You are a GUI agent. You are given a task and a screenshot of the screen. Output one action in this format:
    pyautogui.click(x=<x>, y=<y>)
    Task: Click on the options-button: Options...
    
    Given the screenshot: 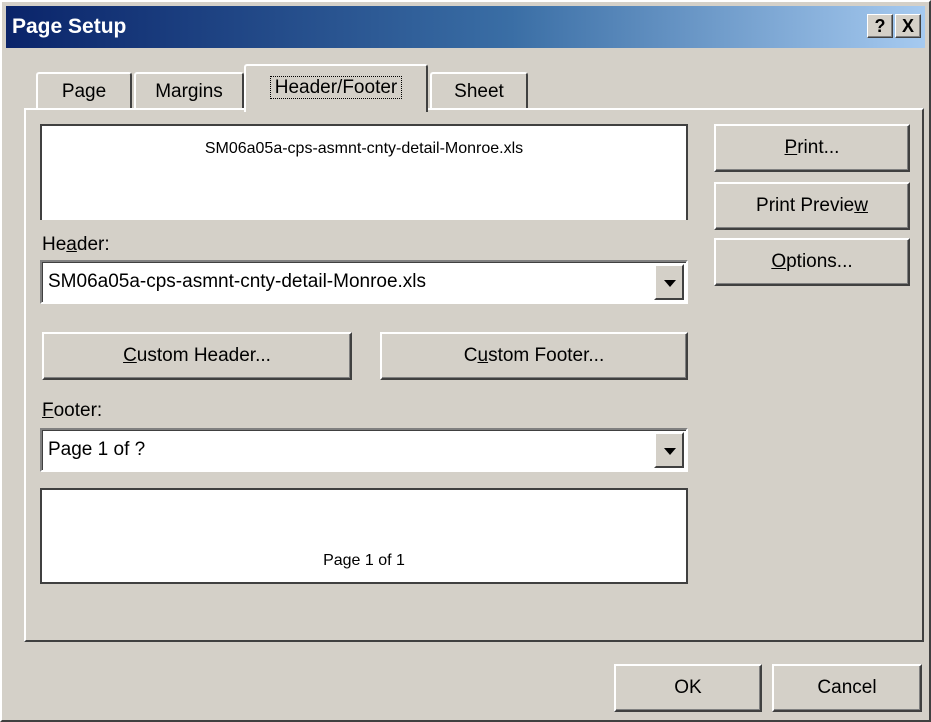 What is the action you would take?
    pyautogui.click(x=812, y=262)
    